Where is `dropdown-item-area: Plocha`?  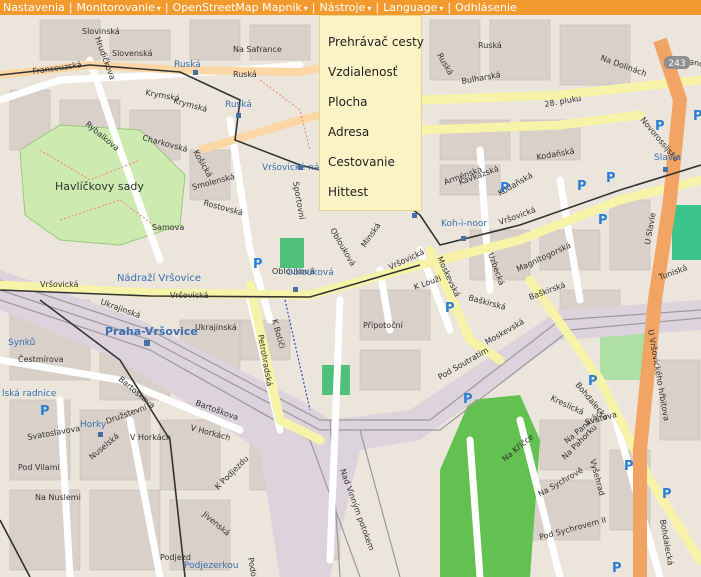 dropdown-item-area: Plocha is located at coordinates (347, 102).